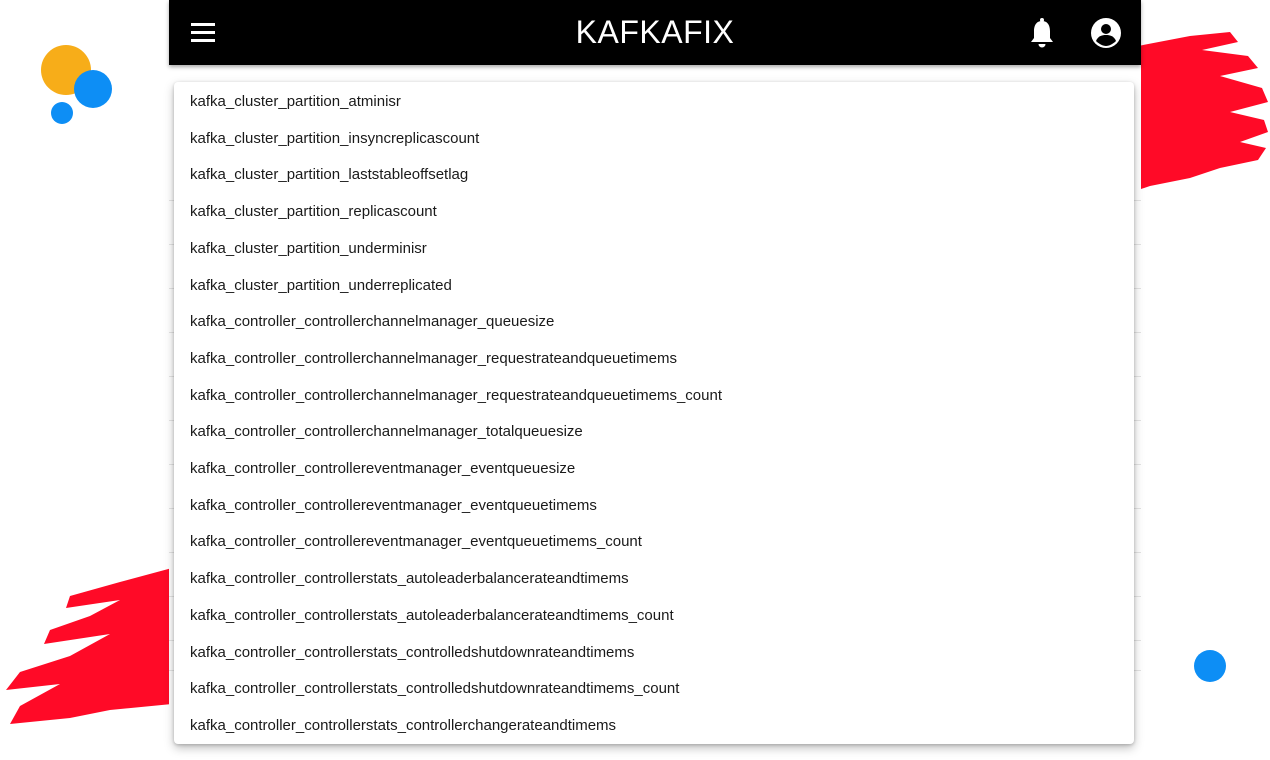 The height and width of the screenshot is (760, 1270). Describe the element at coordinates (93, 89) in the screenshot. I see `decor-blue-dot-large` at that location.